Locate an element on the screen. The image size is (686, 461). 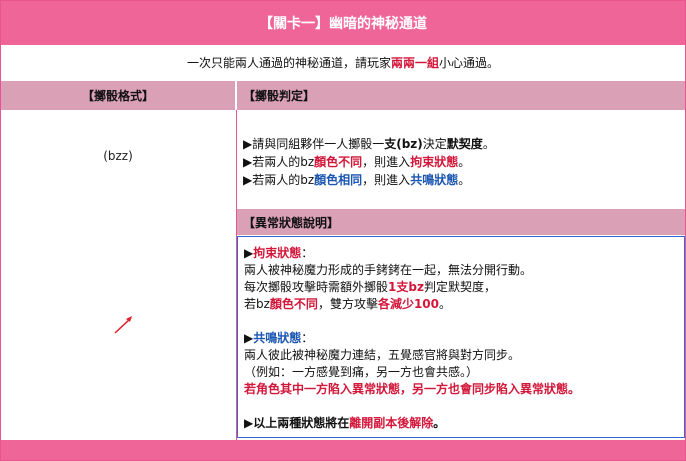
status-line: 若bz顏色不同，雙方攻擊各減少100。 is located at coordinates (462, 304).